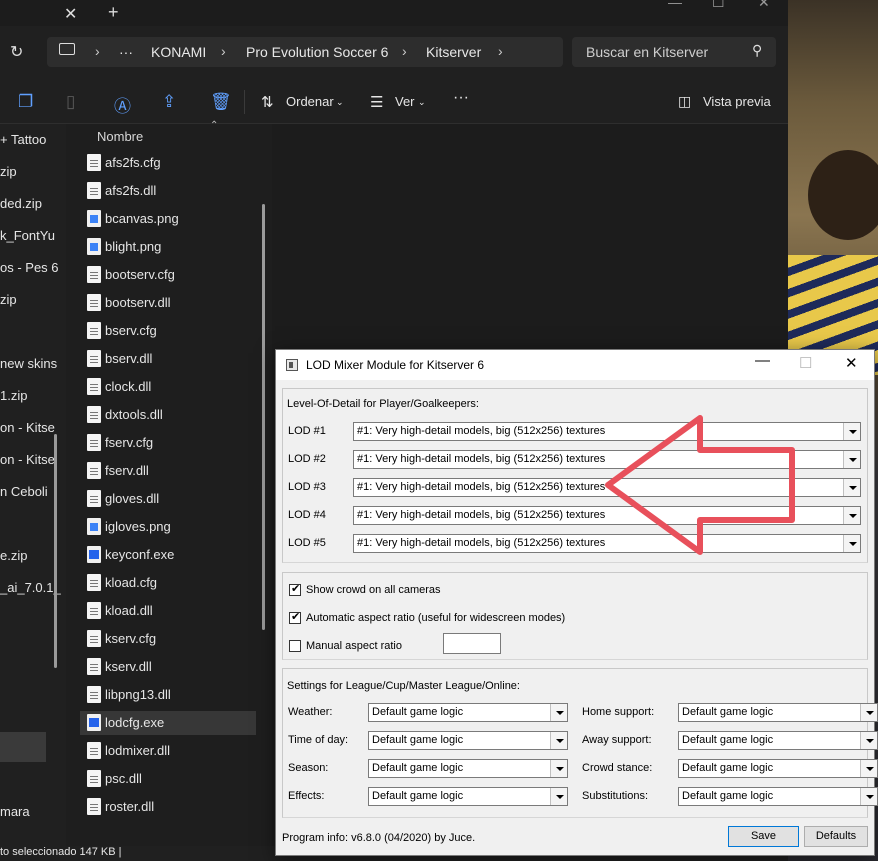 This screenshot has height=861, width=878. What do you see at coordinates (168, 387) in the screenshot?
I see `file-row: clock.dll` at bounding box center [168, 387].